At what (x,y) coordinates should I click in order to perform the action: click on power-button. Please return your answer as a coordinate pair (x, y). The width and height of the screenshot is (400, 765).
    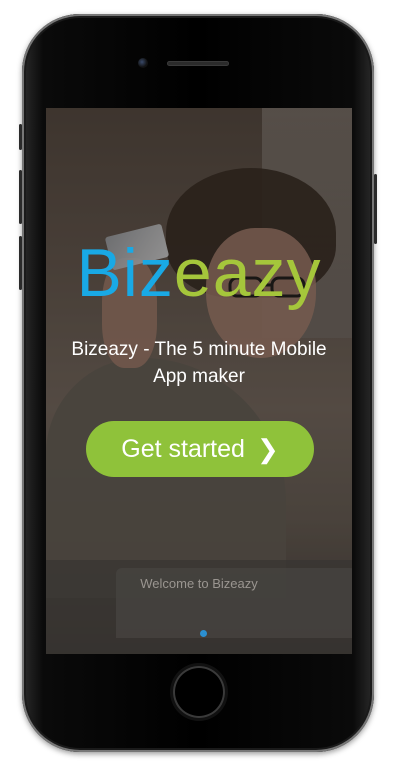
    Looking at the image, I should click on (375, 209).